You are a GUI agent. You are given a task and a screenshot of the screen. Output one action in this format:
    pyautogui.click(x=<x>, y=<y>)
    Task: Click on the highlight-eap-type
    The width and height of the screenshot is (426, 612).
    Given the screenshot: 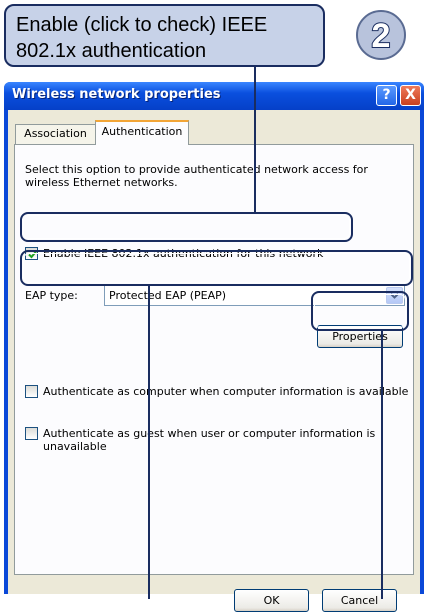 What is the action you would take?
    pyautogui.click(x=216, y=268)
    